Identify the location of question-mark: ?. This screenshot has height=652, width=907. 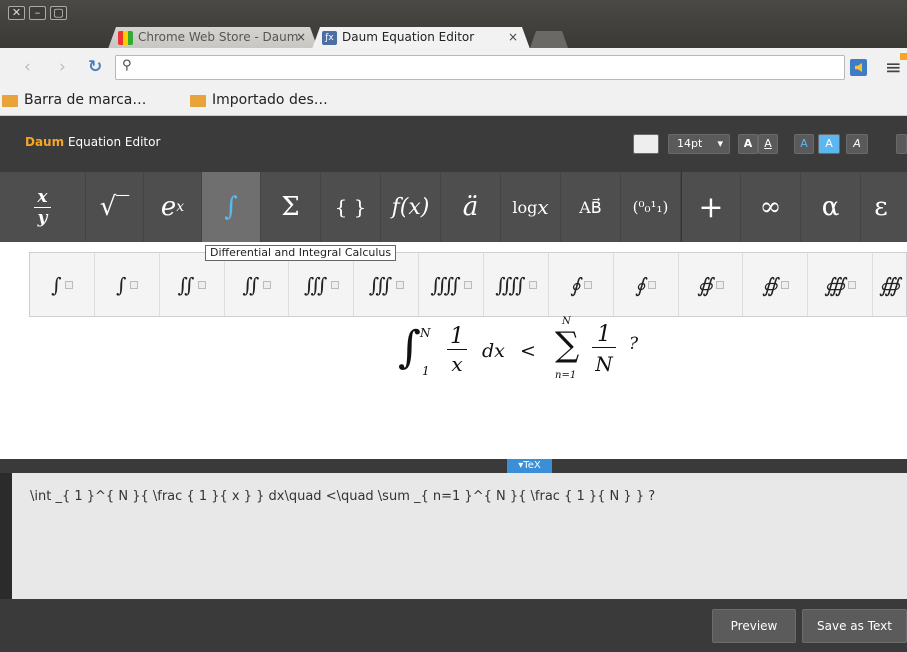
(634, 344).